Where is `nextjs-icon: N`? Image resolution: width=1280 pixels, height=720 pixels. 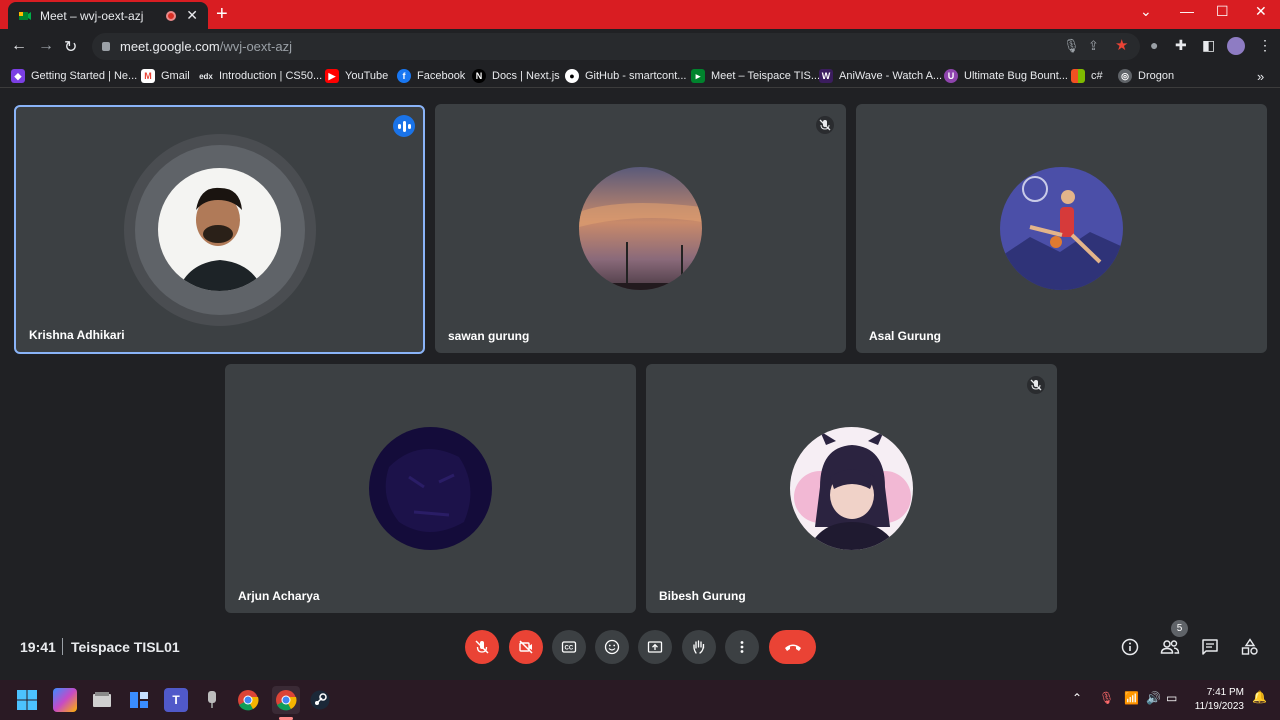
nextjs-icon: N is located at coordinates (479, 76).